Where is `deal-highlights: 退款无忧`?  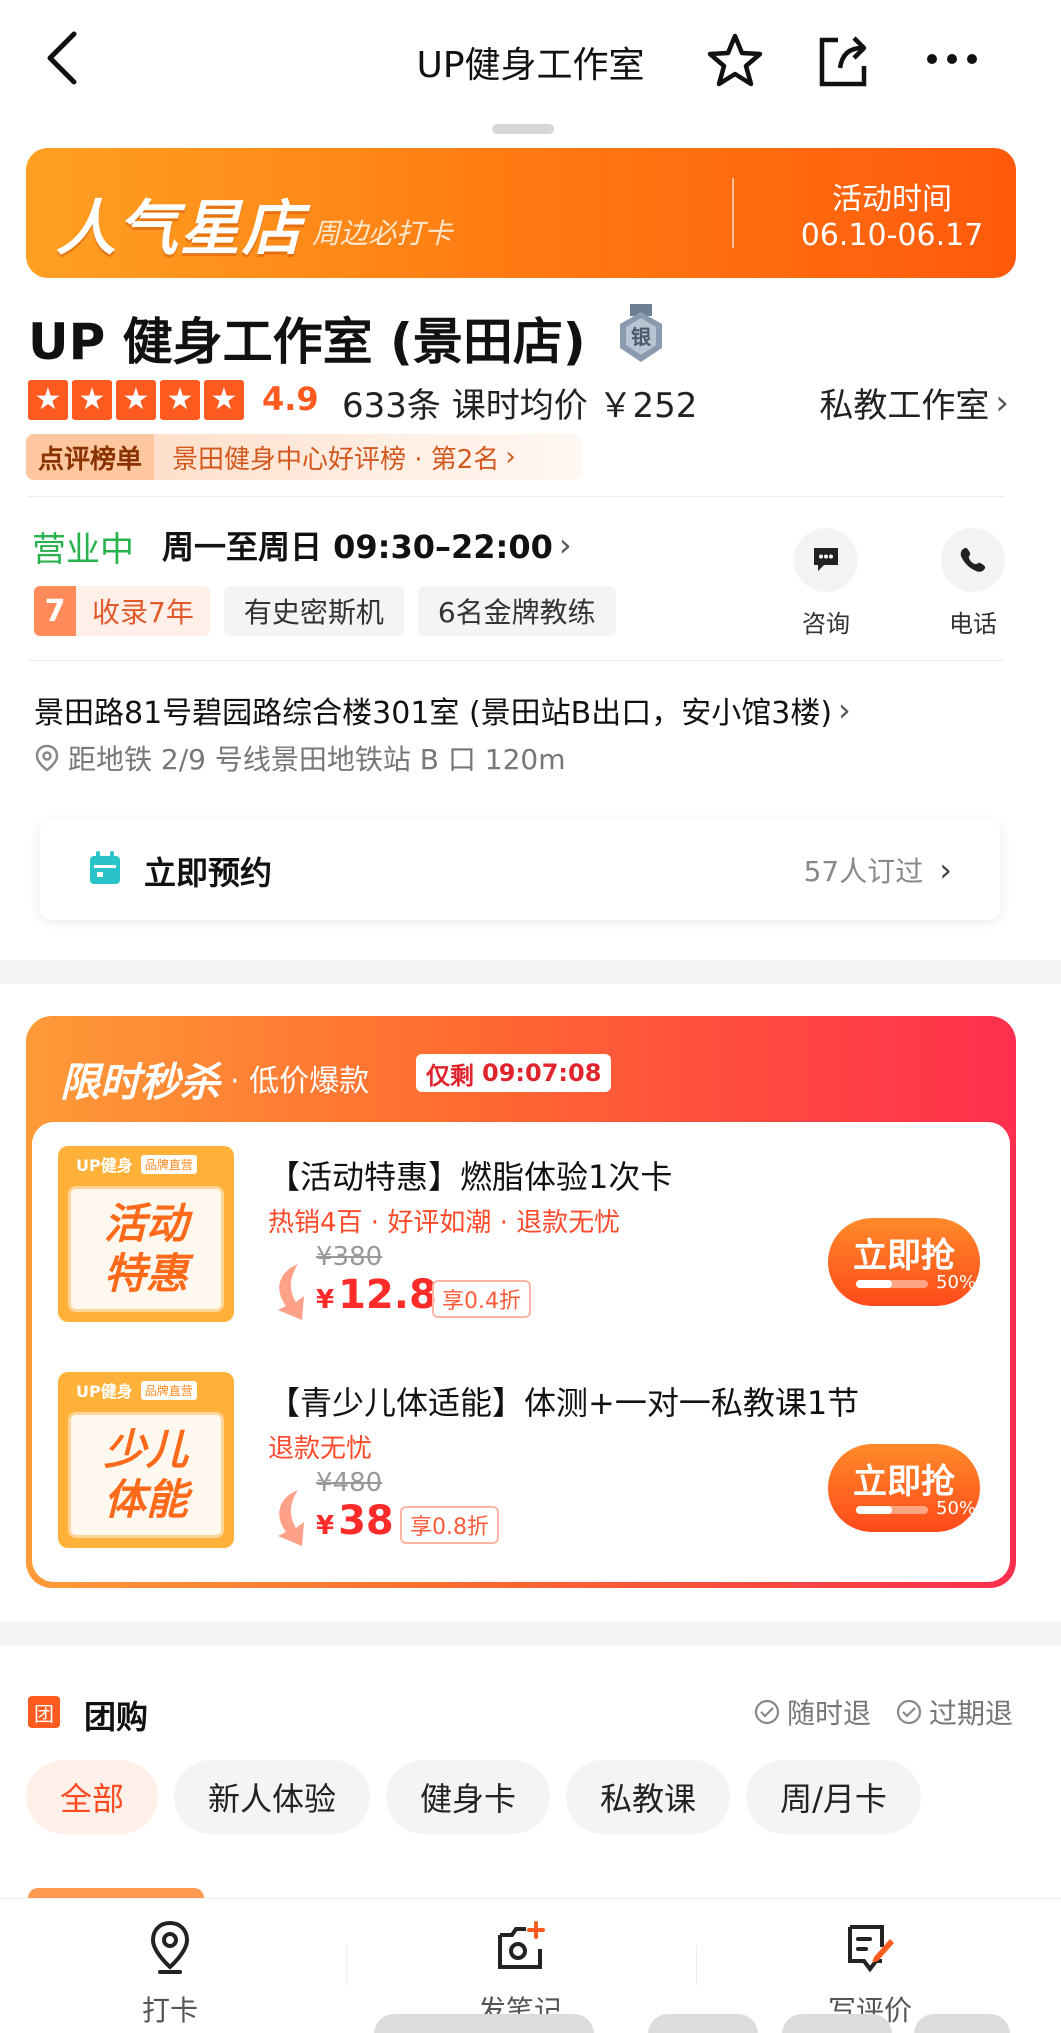 deal-highlights: 退款无忧 is located at coordinates (320, 1449).